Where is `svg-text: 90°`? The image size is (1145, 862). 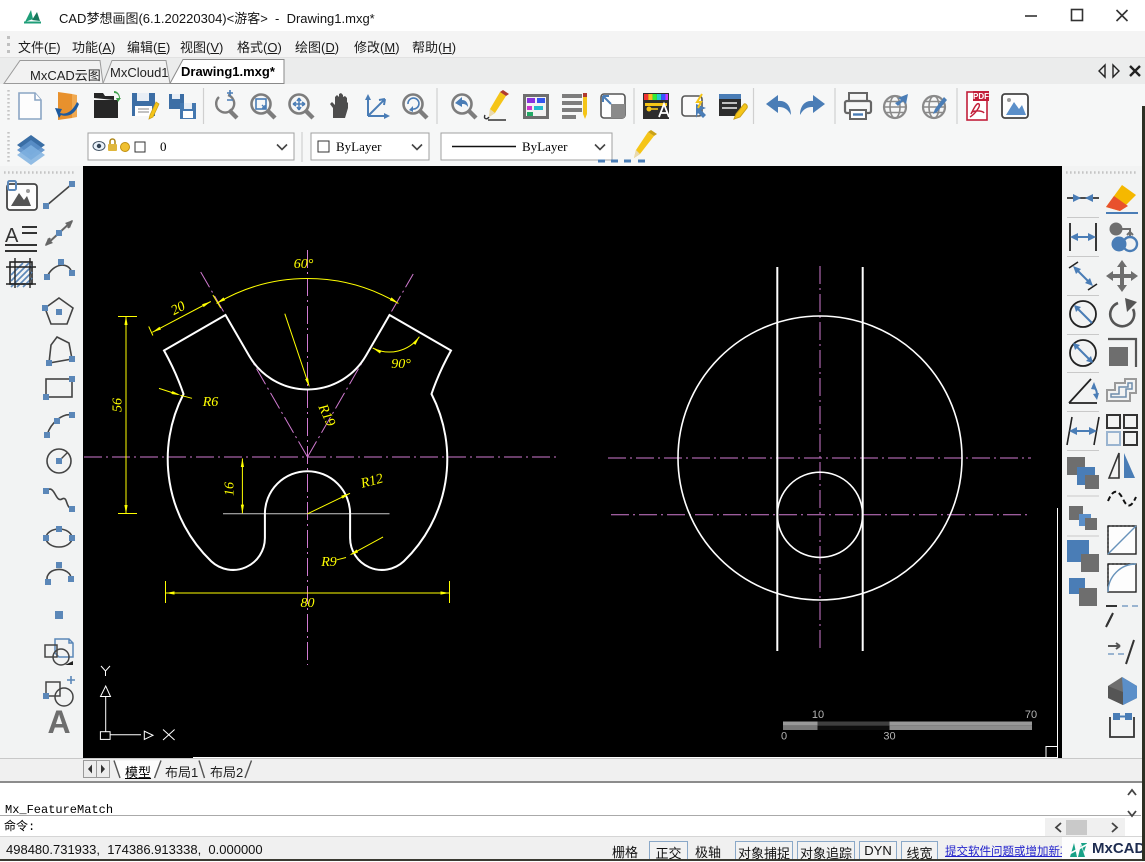
svg-text: 90° is located at coordinates (401, 364).